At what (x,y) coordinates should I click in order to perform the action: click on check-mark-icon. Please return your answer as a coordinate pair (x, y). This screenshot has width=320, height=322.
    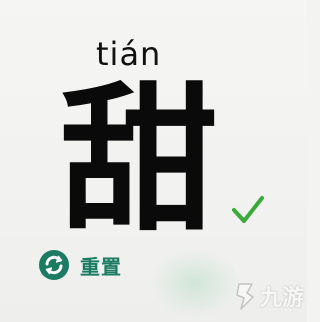
    Looking at the image, I should click on (248, 209).